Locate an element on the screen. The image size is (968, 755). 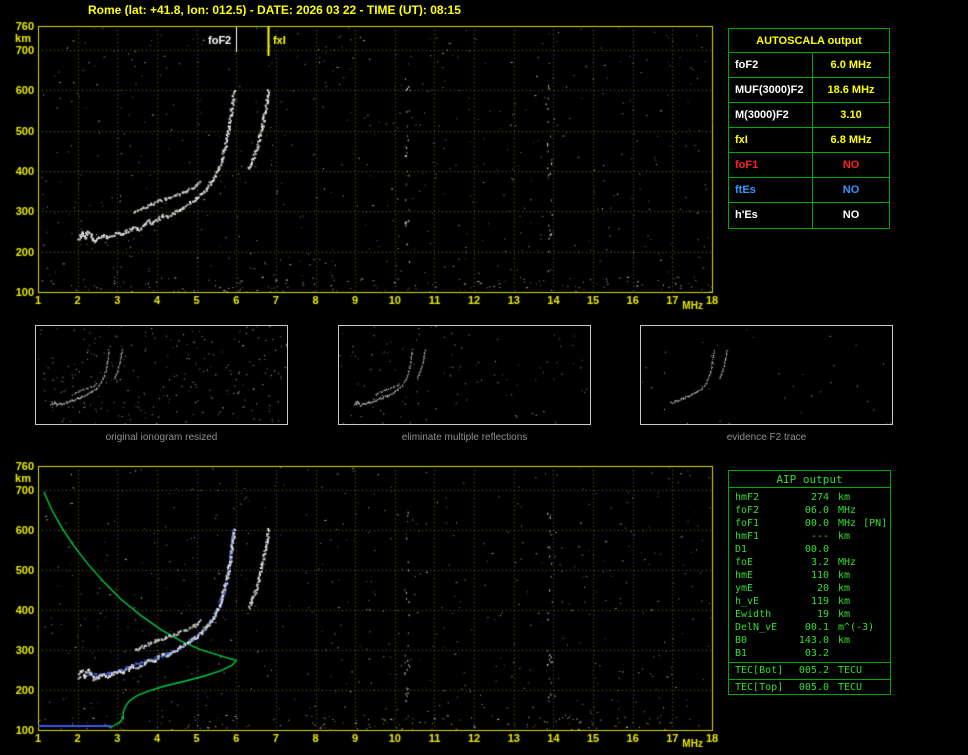
tec-top-row: TEC[Top] 005.0 TECU is located at coordinates (809, 686).